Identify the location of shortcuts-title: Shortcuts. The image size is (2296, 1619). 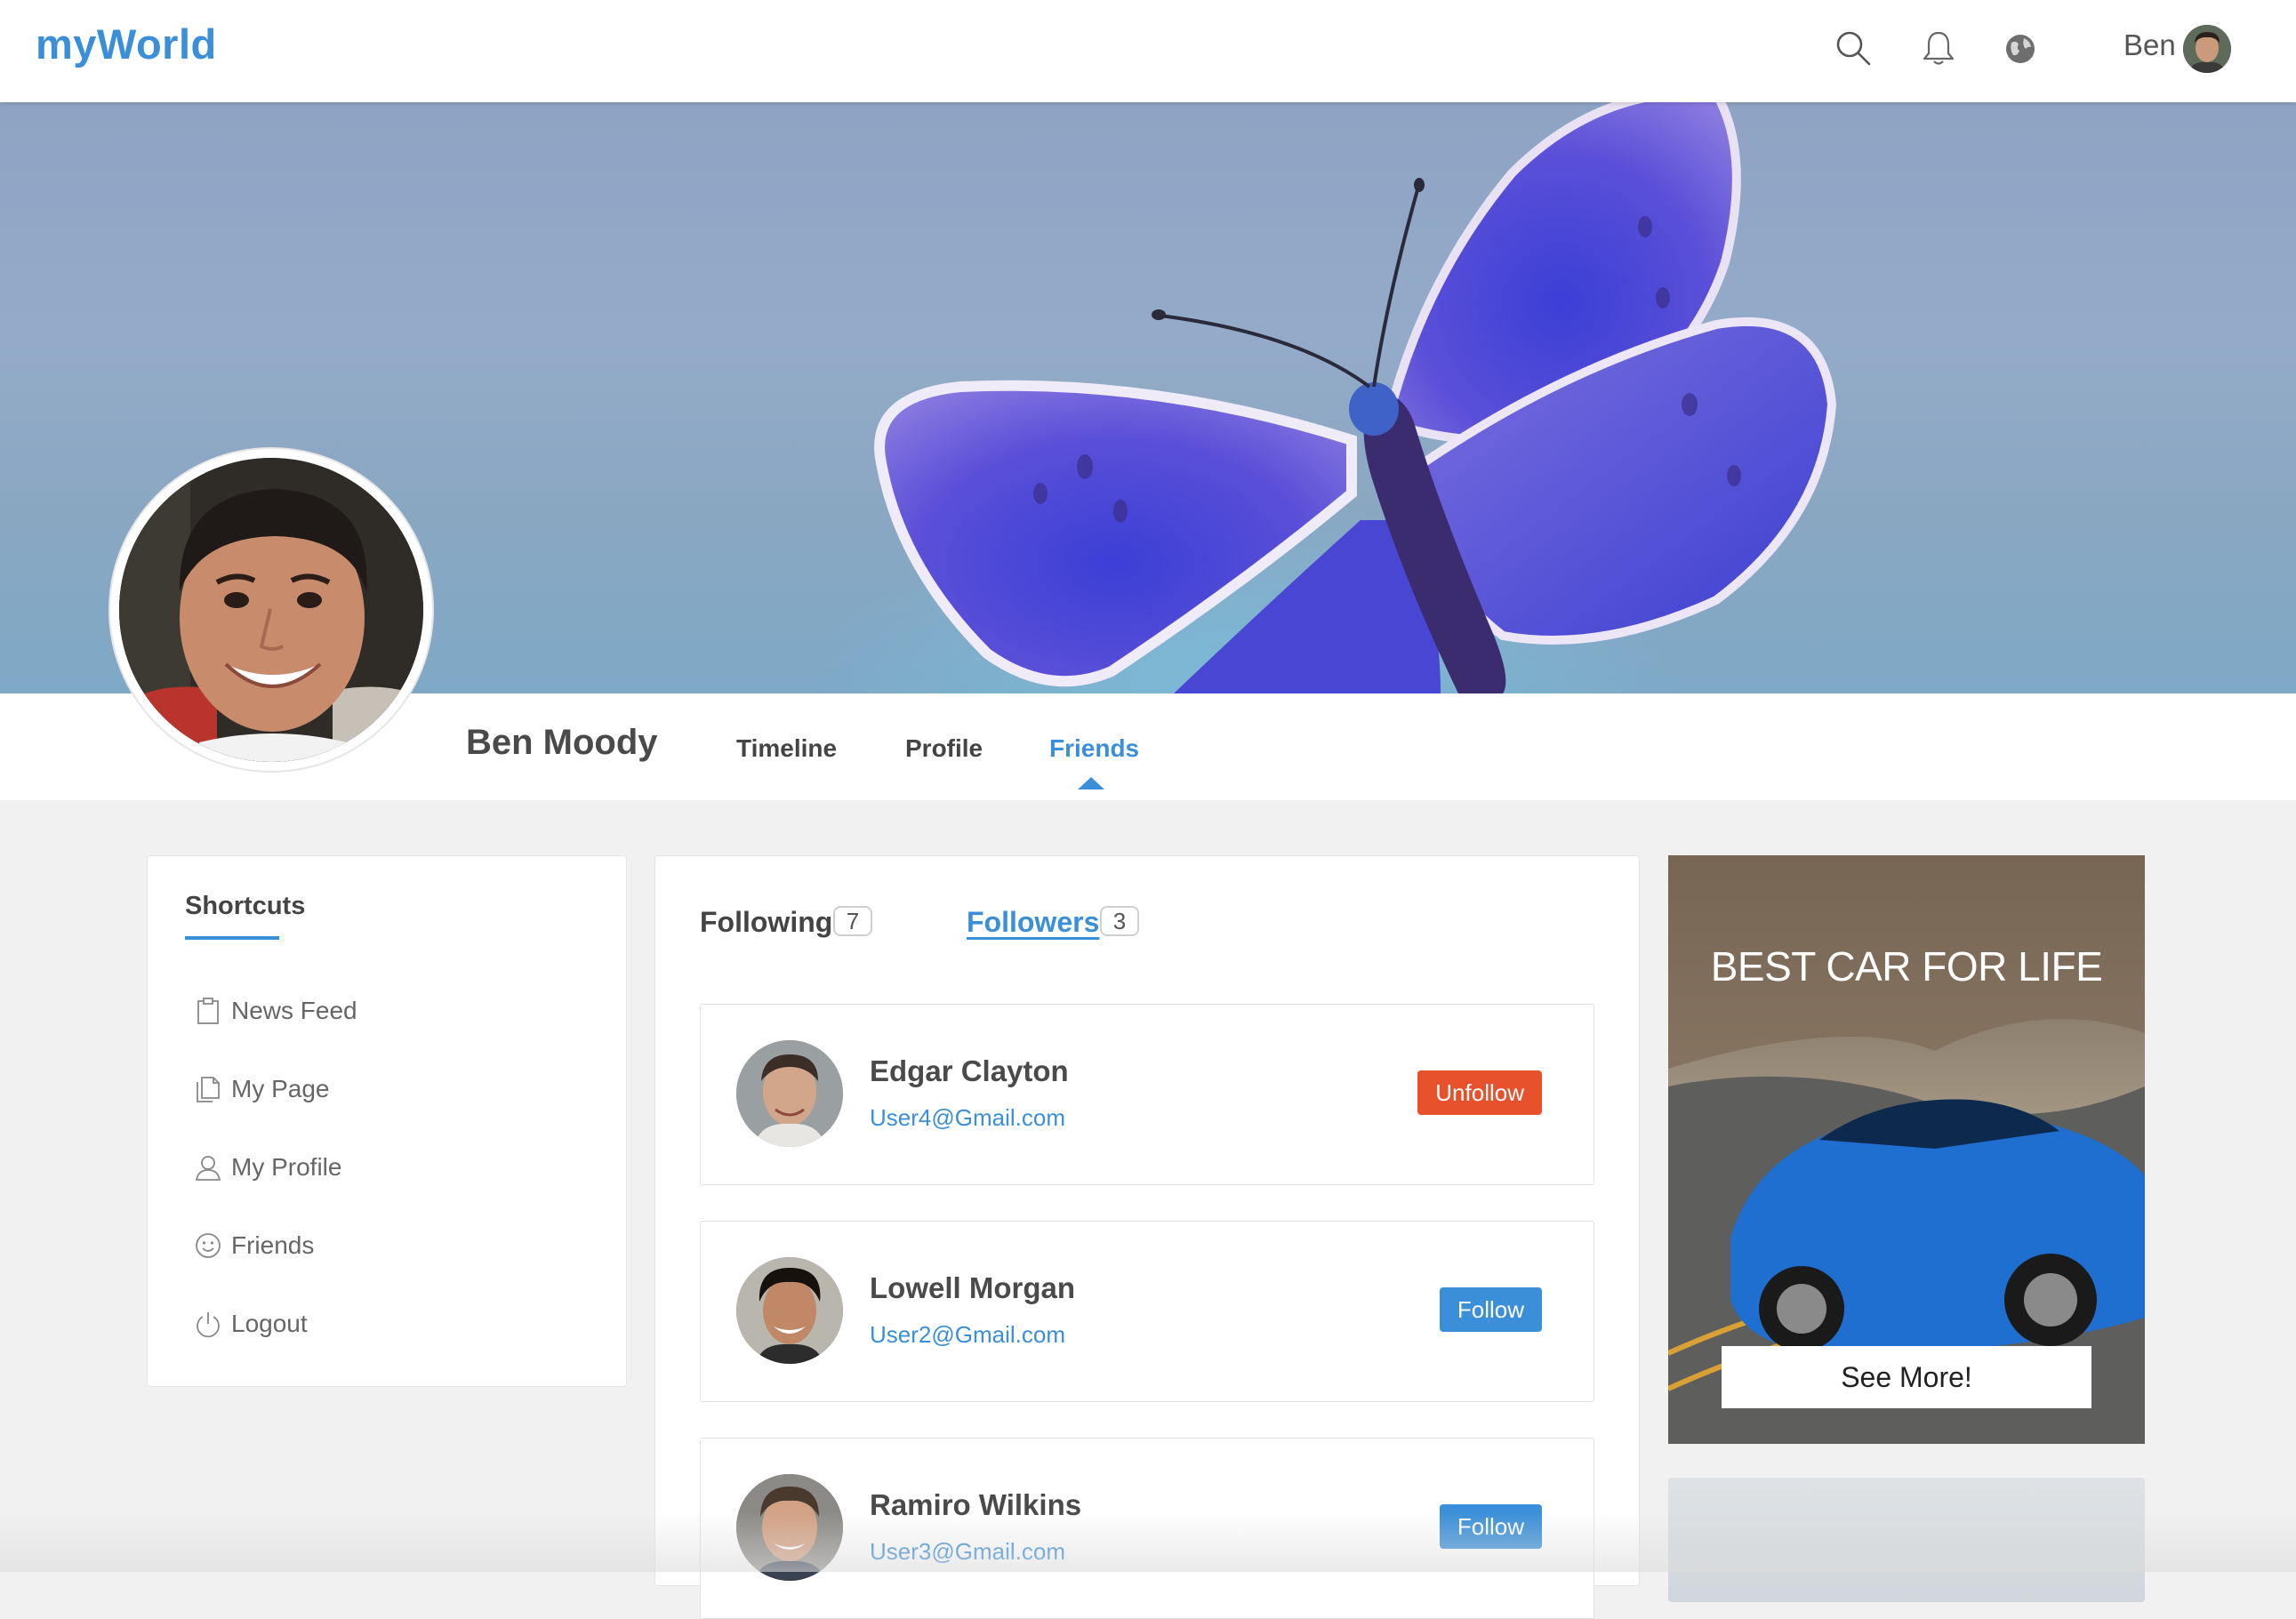
(245, 906).